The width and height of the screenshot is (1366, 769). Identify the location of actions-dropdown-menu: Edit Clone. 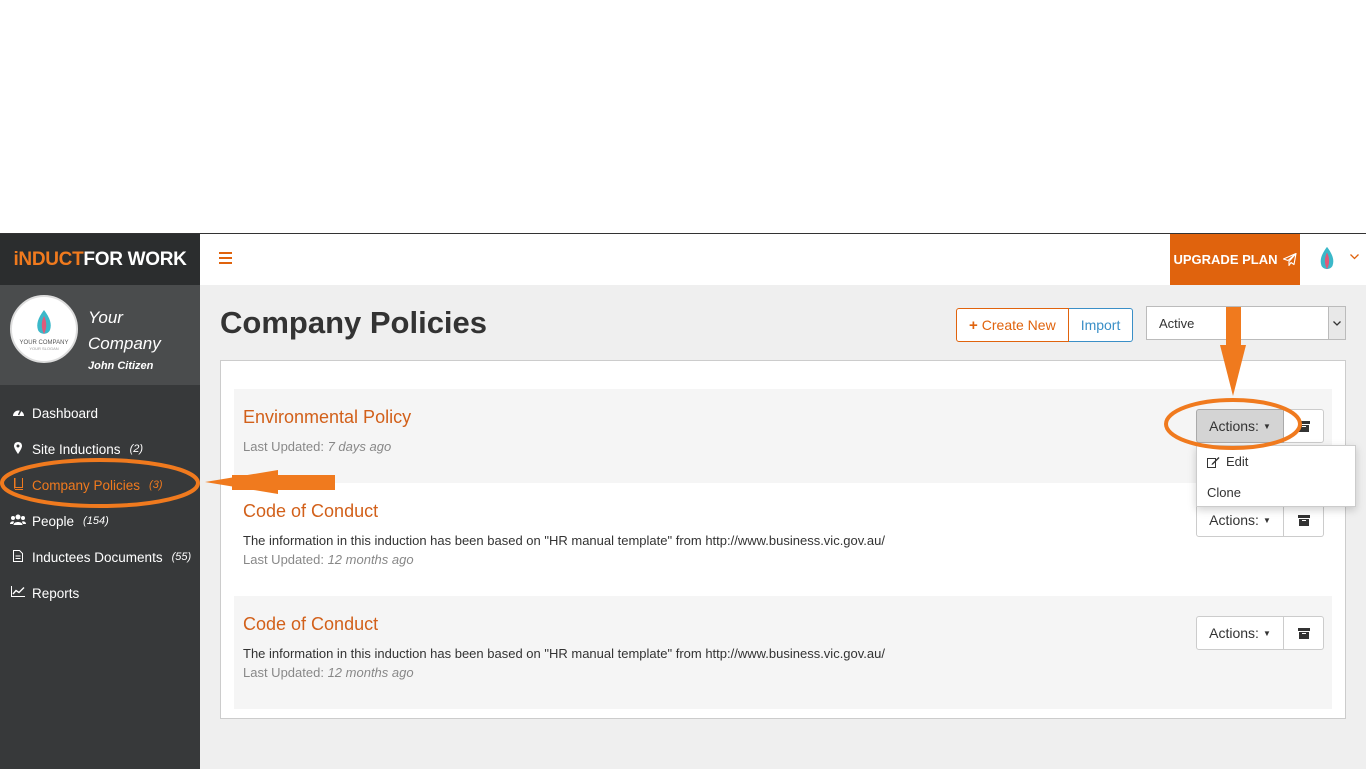
(1276, 476).